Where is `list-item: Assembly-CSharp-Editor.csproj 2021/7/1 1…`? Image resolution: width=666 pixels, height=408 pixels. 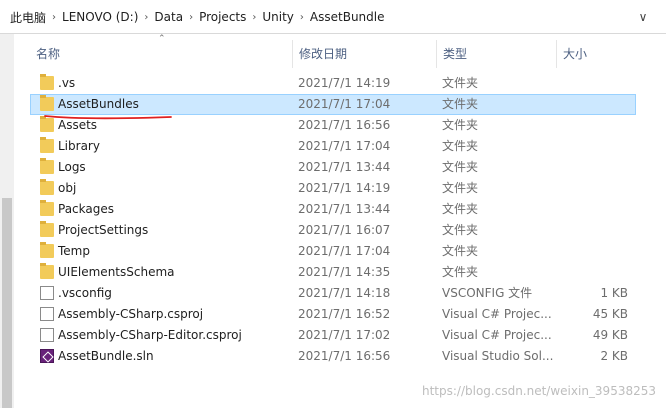
list-item: Assembly-CSharp-Editor.csproj 2021/7/1 1… is located at coordinates (333, 335).